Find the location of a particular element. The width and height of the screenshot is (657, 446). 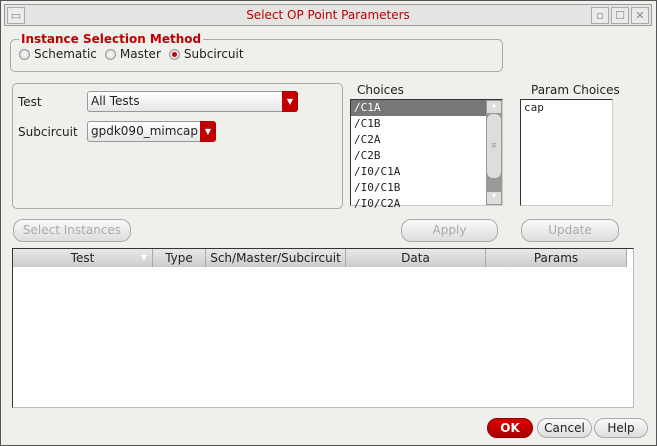

apply-button: Apply is located at coordinates (449, 230).